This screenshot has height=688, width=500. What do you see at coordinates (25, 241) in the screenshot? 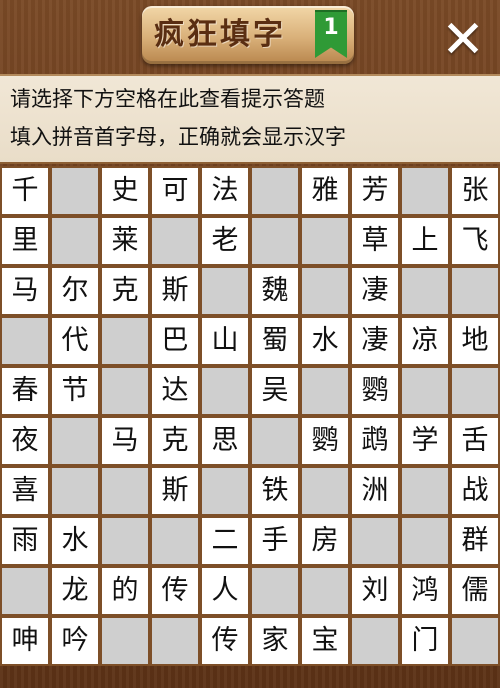
I see `grid-cell: 里` at bounding box center [25, 241].